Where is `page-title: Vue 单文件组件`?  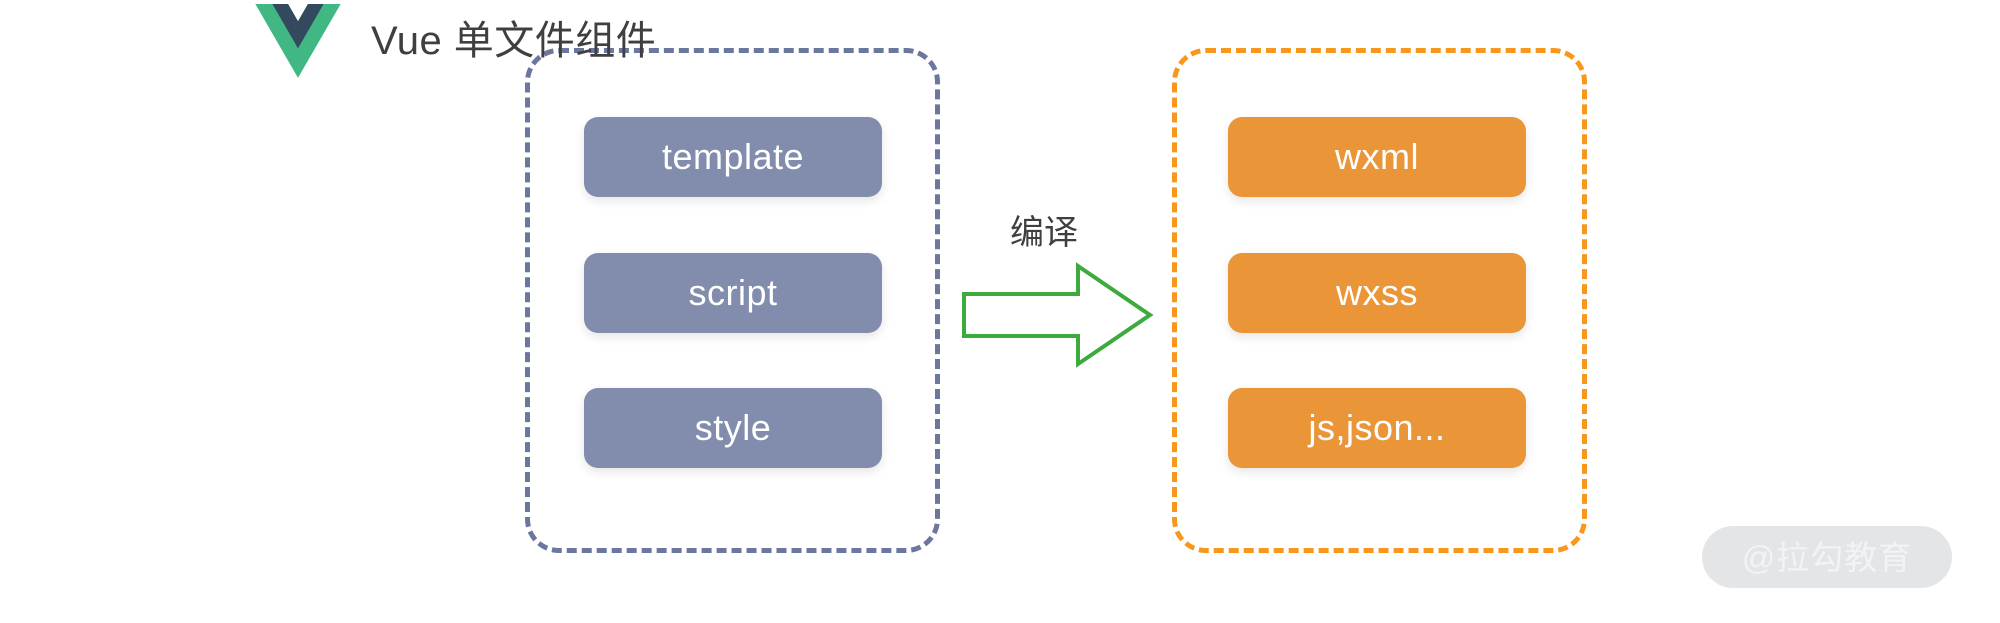
page-title: Vue 单文件组件 is located at coordinates (514, 41).